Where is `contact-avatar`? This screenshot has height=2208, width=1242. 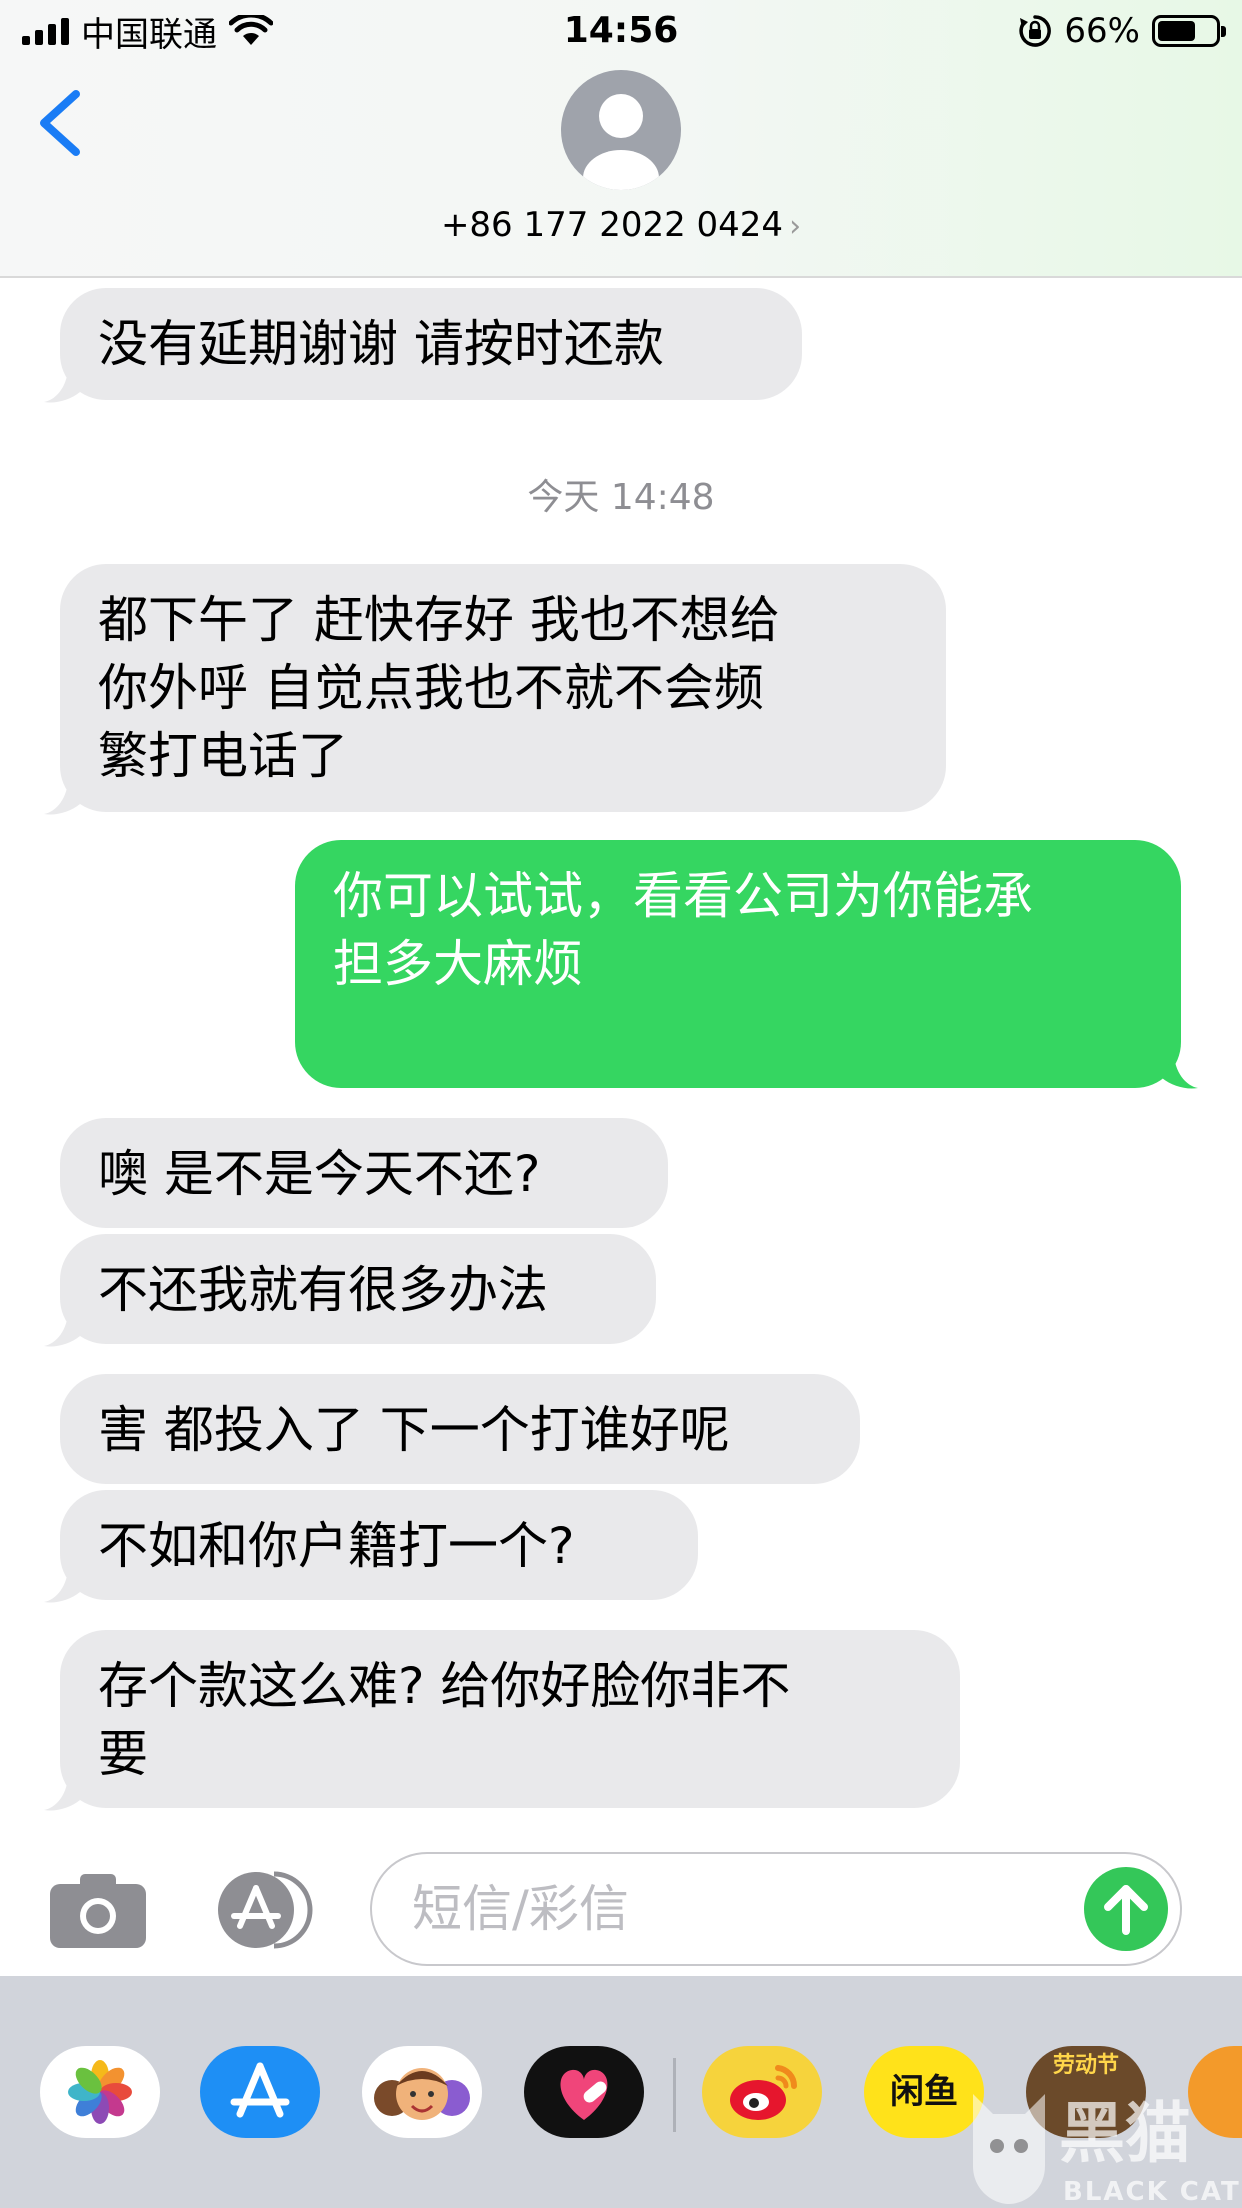
contact-avatar is located at coordinates (621, 130).